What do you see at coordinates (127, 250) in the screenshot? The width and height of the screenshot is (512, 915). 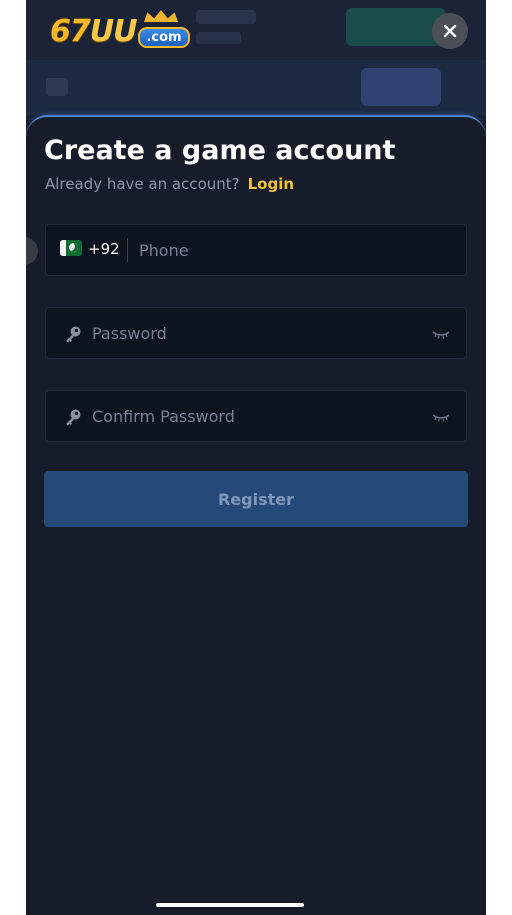 I see `field-divider` at bounding box center [127, 250].